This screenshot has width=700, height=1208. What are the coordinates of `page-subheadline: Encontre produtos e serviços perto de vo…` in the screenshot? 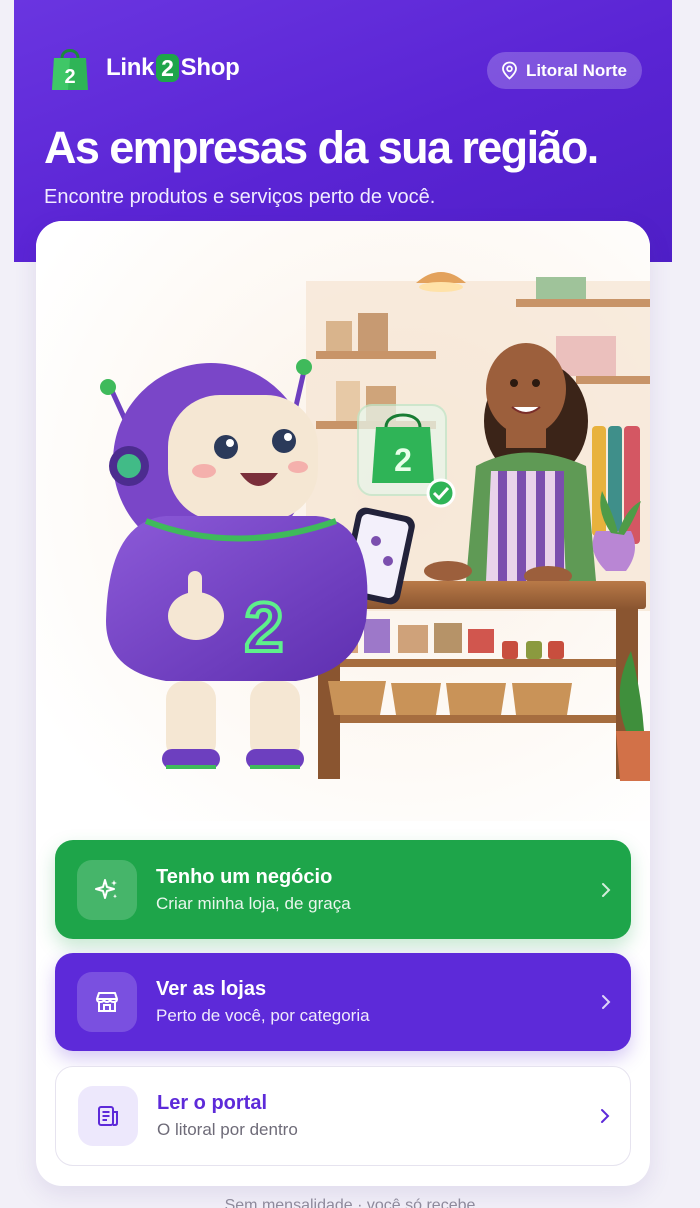 It's located at (240, 197).